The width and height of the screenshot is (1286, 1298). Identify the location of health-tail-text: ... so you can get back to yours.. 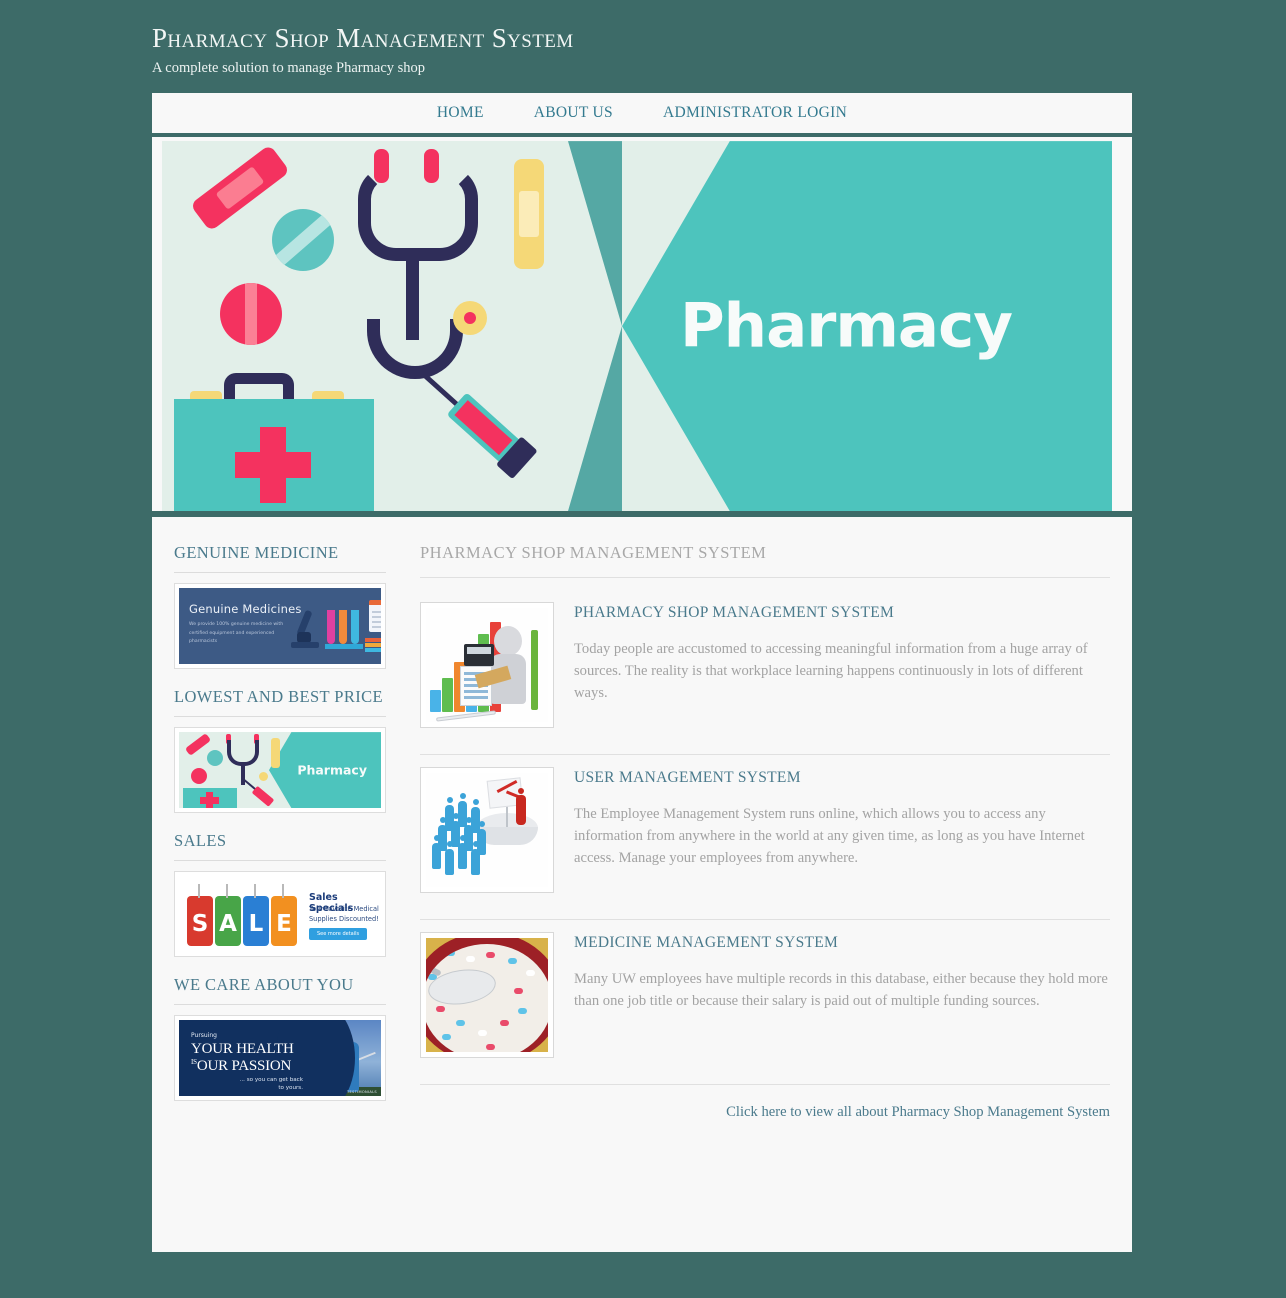
(271, 1084).